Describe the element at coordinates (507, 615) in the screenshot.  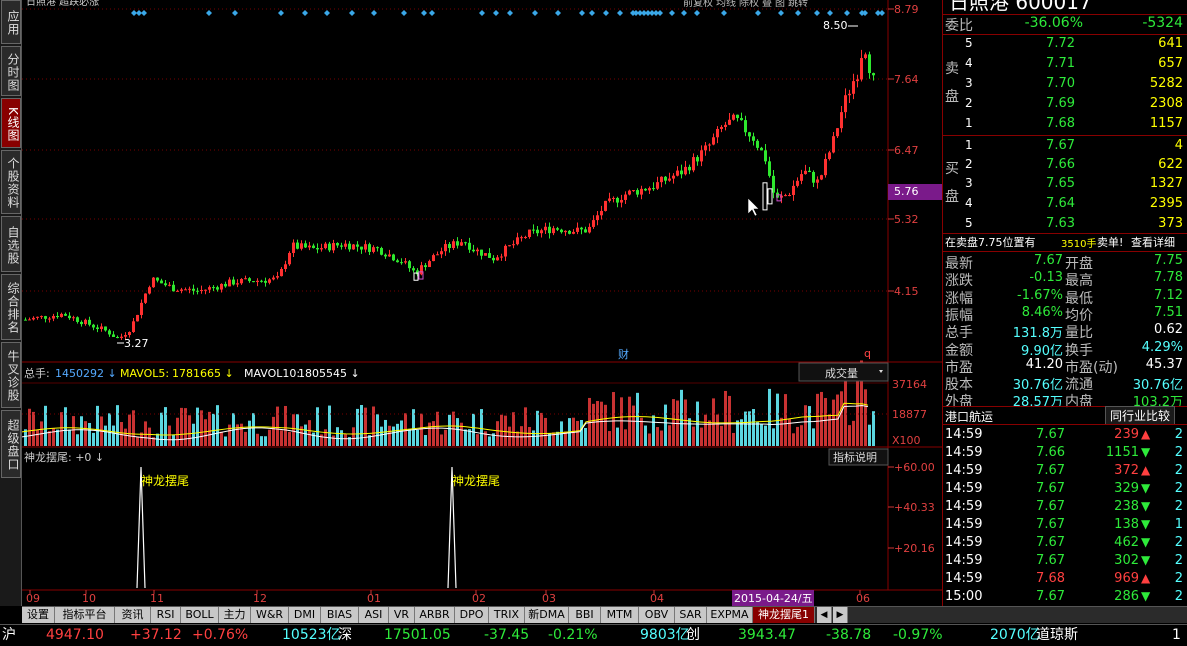
I see `bottom-tab-13: TRIX` at that location.